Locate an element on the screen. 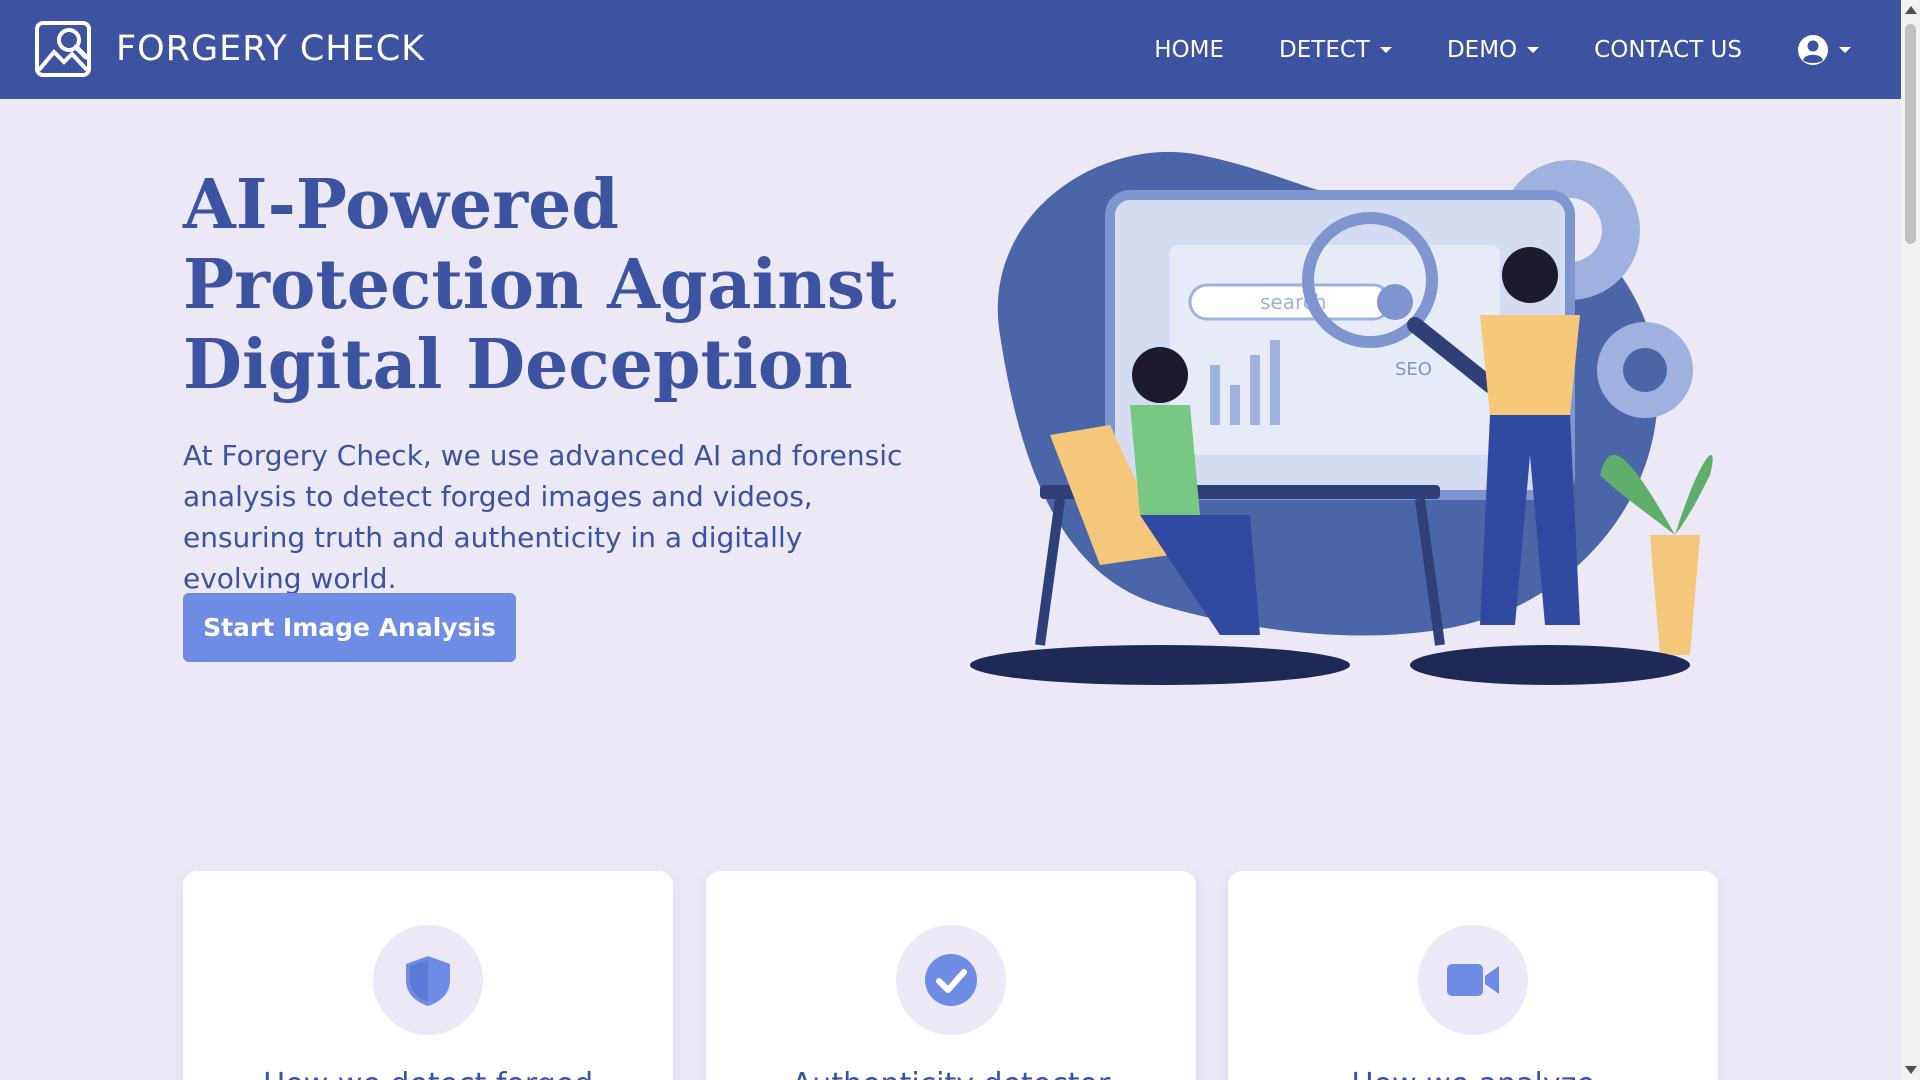 The width and height of the screenshot is (1920, 1080). start-image-analysis-button: Start Image Analysis is located at coordinates (349, 627).